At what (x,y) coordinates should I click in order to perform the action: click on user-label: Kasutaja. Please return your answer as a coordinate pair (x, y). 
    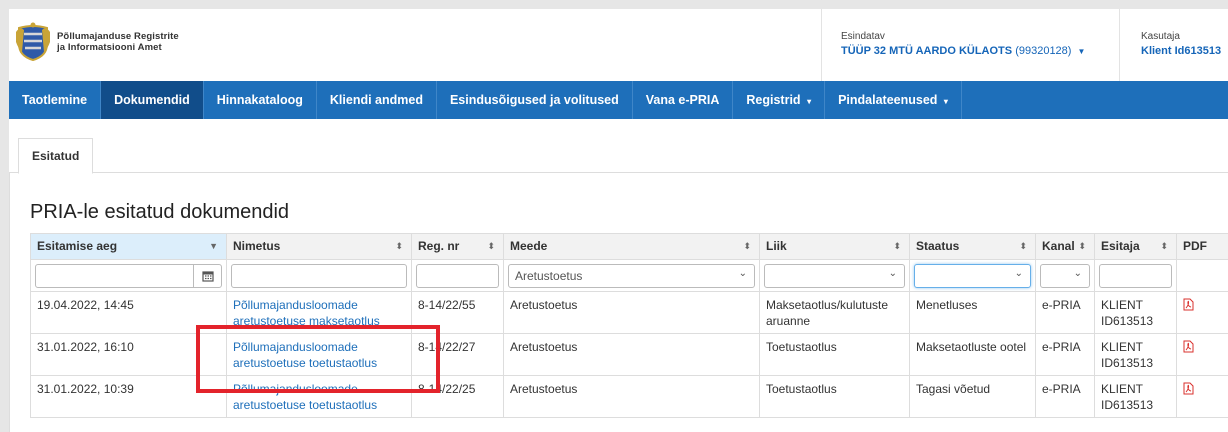
    Looking at the image, I should click on (1160, 36).